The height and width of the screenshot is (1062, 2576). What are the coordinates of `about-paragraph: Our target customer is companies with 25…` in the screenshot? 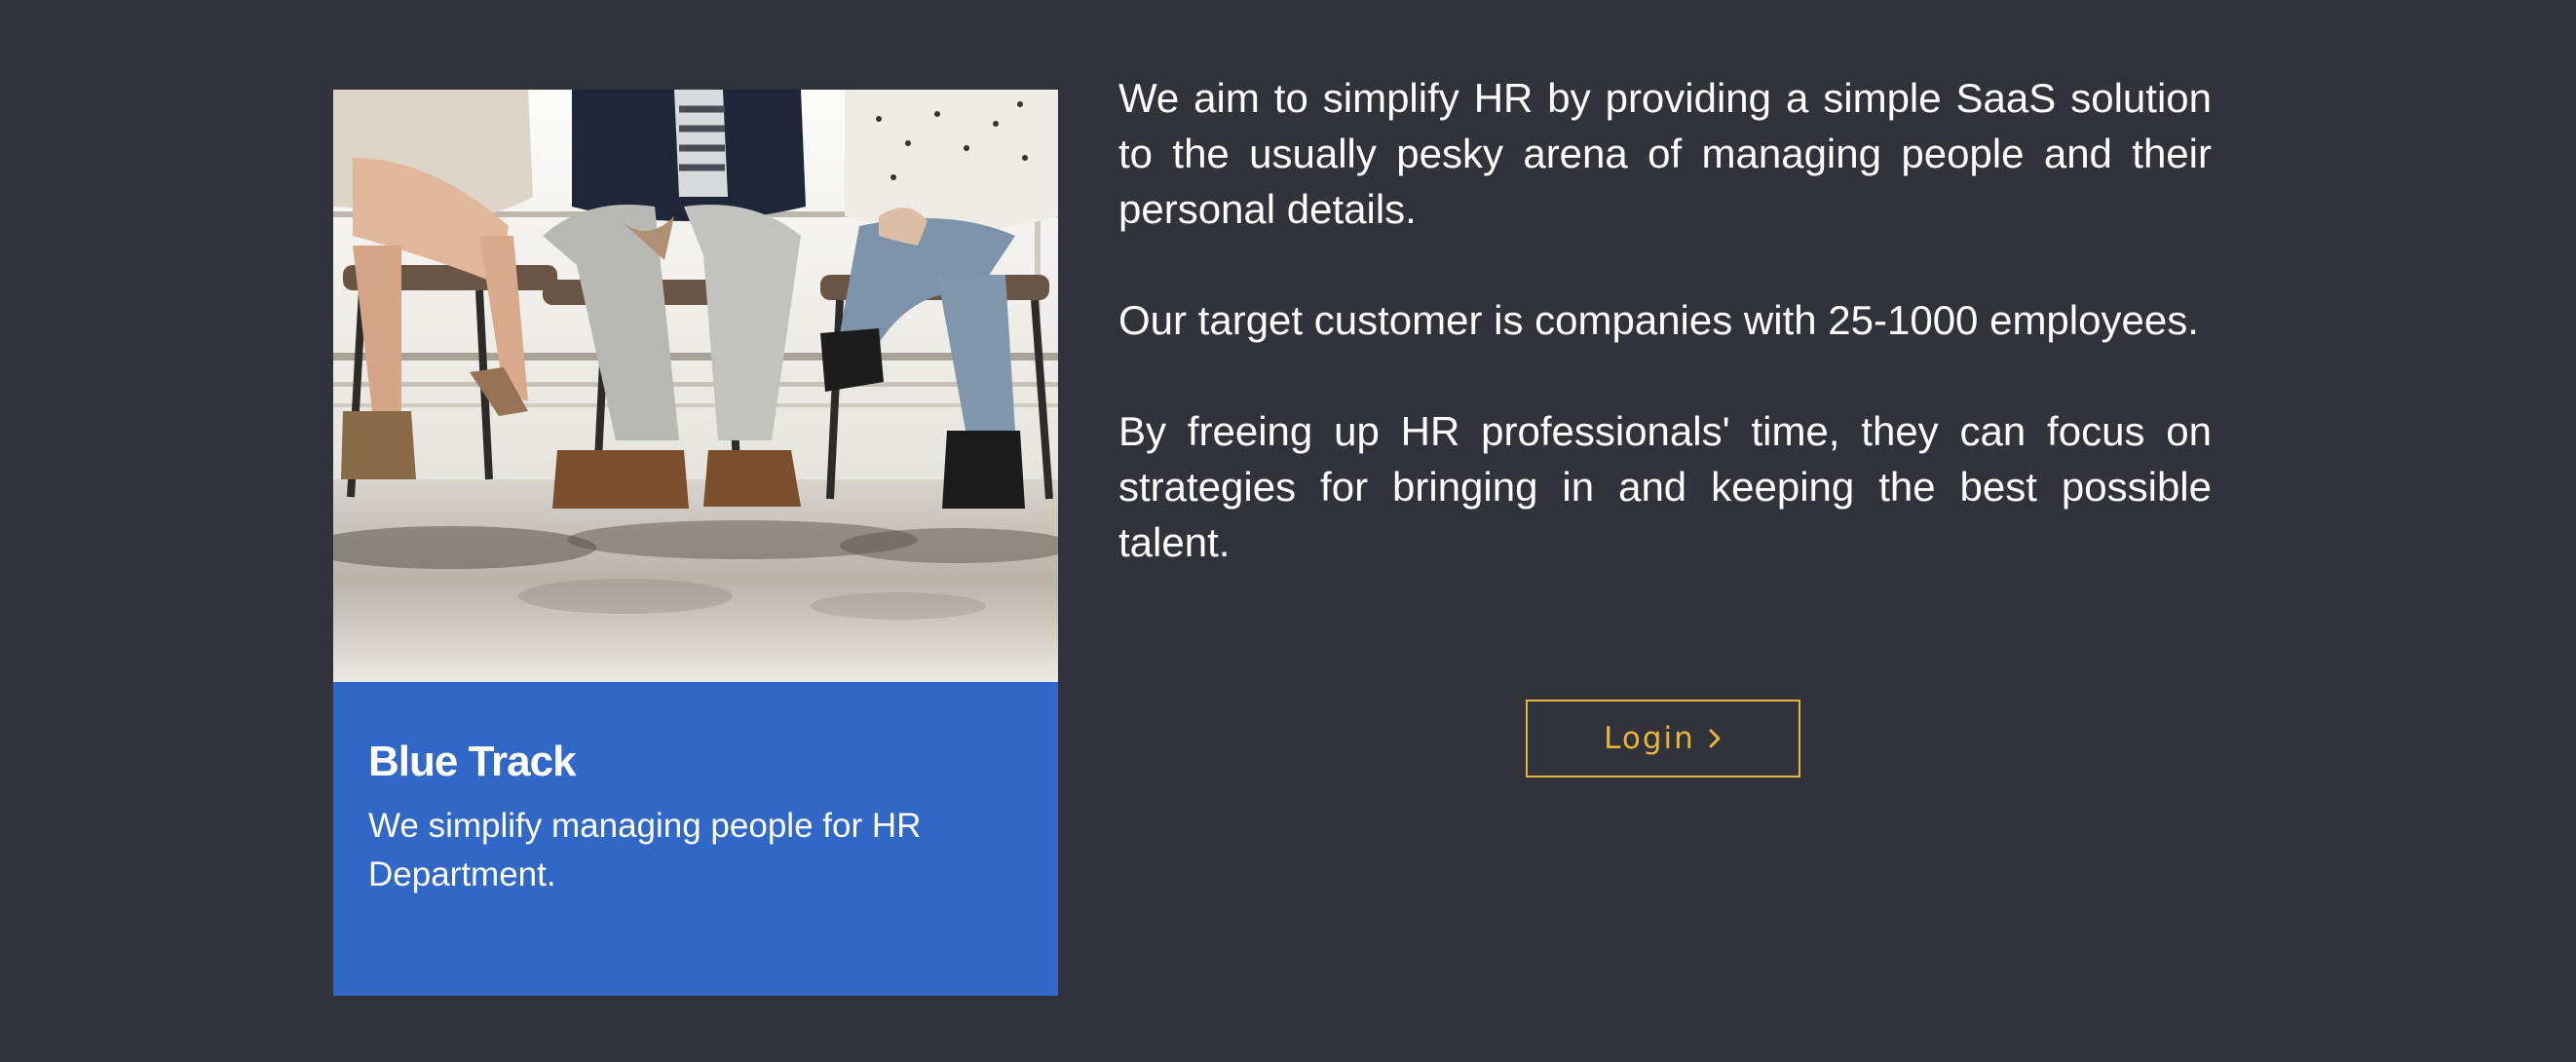 It's located at (1658, 320).